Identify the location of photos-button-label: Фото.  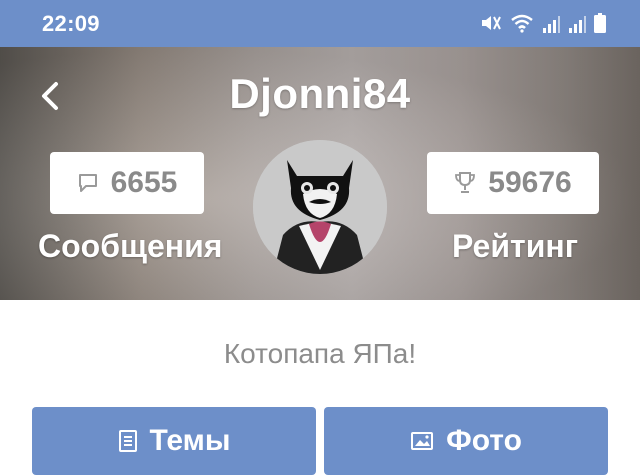
(484, 440).